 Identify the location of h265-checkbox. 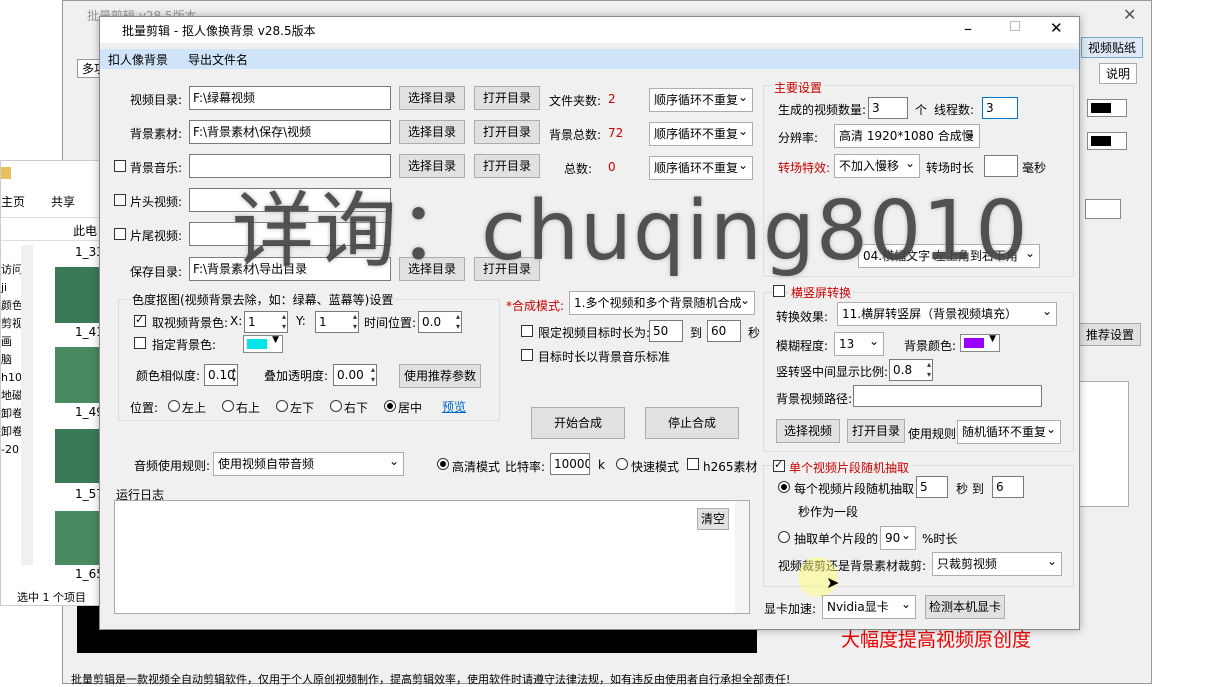
(693, 464).